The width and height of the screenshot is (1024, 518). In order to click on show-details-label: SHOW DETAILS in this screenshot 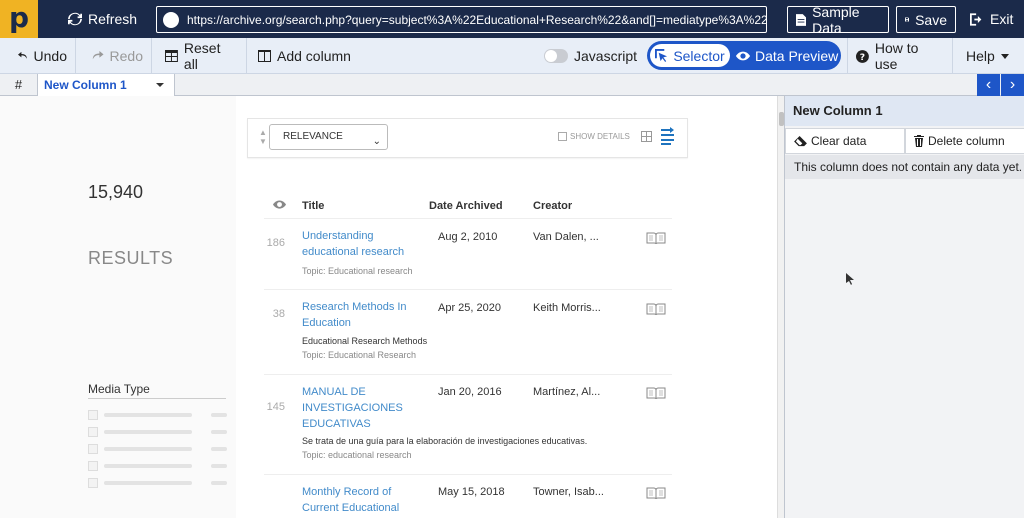, I will do `click(600, 136)`.